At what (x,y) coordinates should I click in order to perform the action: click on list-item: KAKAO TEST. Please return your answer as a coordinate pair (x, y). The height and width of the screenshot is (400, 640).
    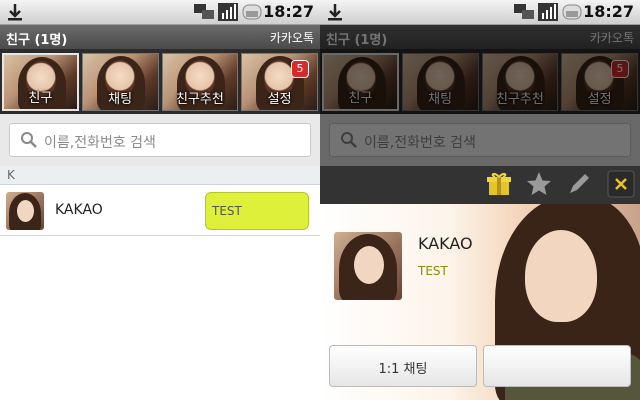
    Looking at the image, I should click on (160, 211).